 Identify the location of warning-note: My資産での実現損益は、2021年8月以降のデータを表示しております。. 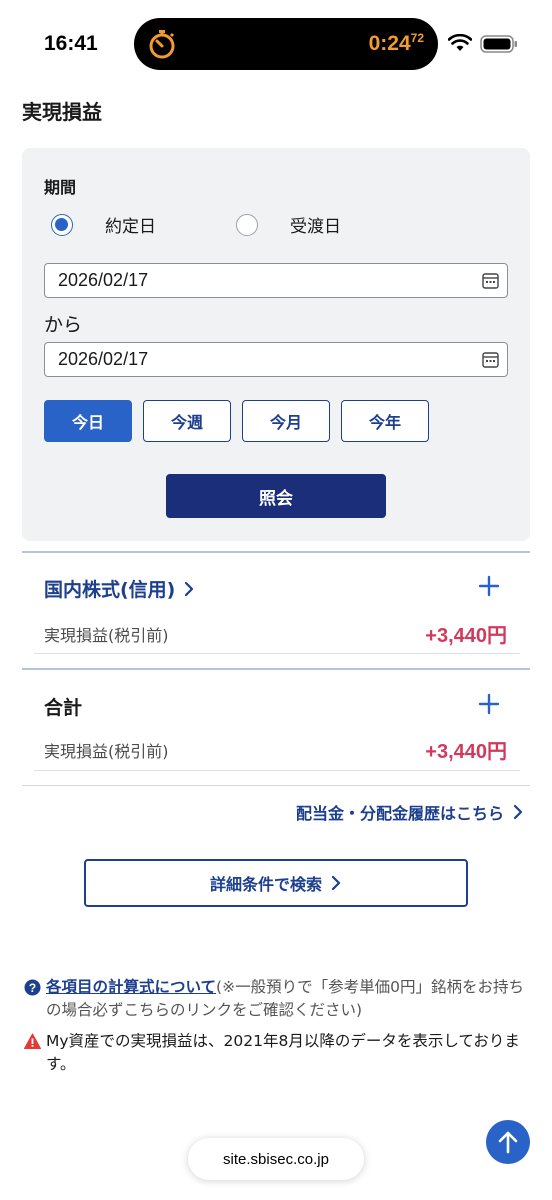
(274, 1053).